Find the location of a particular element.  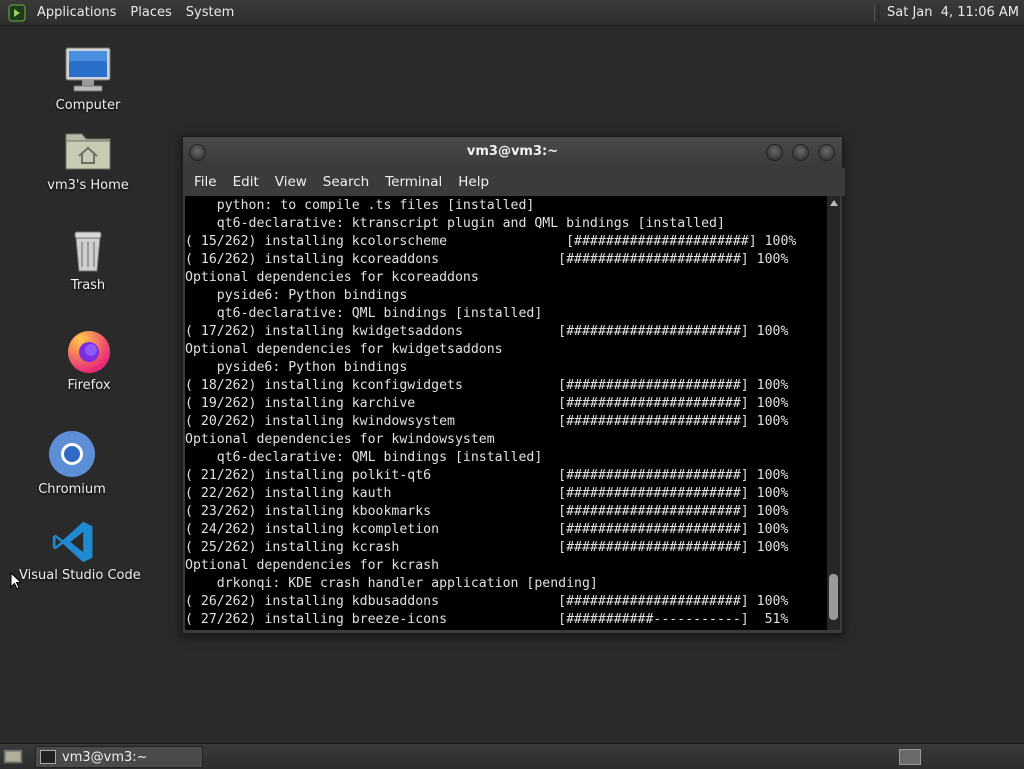

desktop-icon-label: Firefox is located at coordinates (89, 385).